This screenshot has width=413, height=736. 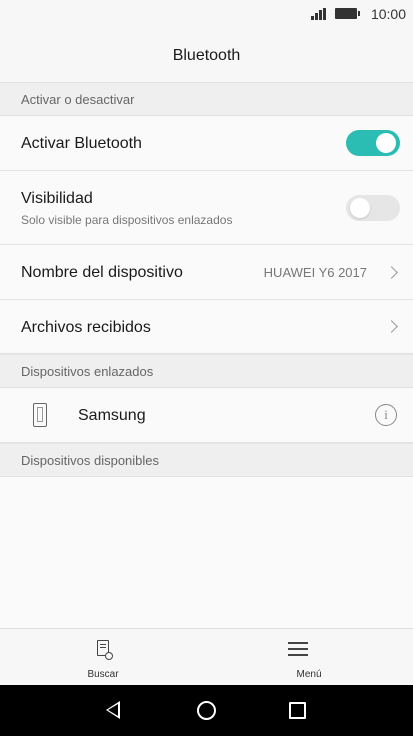 What do you see at coordinates (206, 371) in the screenshot?
I see `section-header-paired: Dispositivos enlazados` at bounding box center [206, 371].